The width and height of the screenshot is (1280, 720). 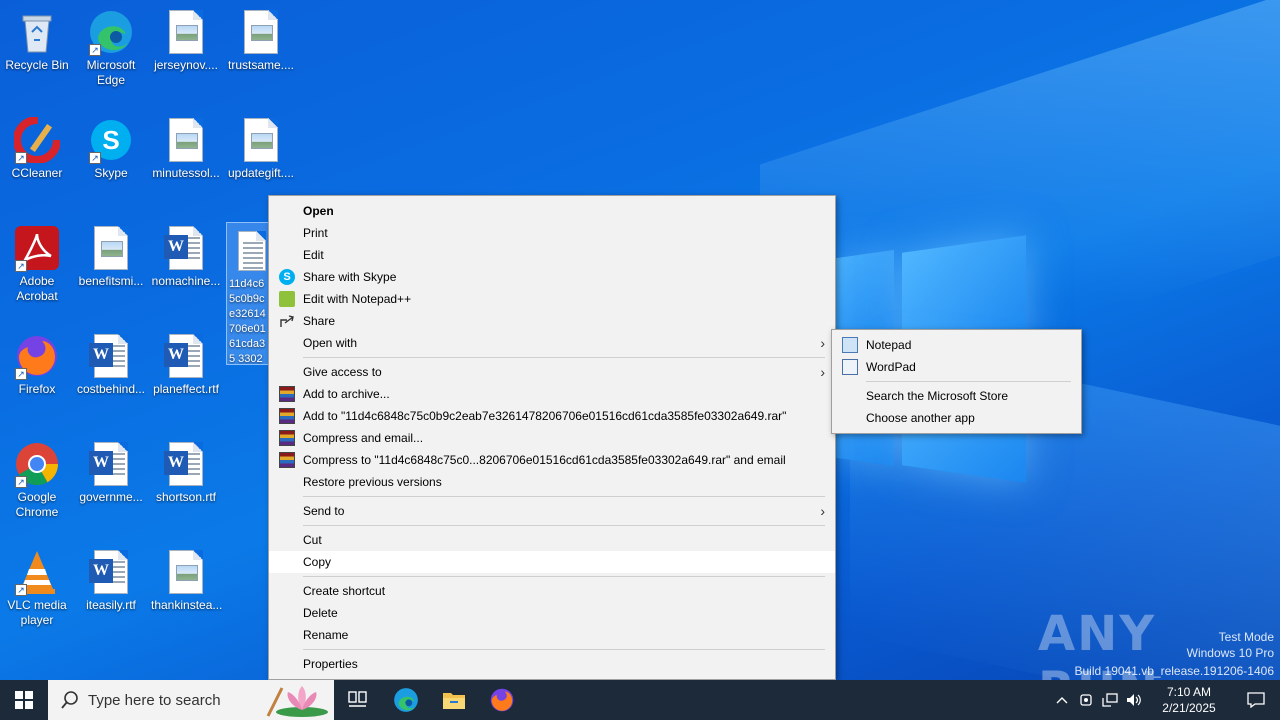 What do you see at coordinates (822, 372) in the screenshot?
I see `chevron-right-icon: ›` at bounding box center [822, 372].